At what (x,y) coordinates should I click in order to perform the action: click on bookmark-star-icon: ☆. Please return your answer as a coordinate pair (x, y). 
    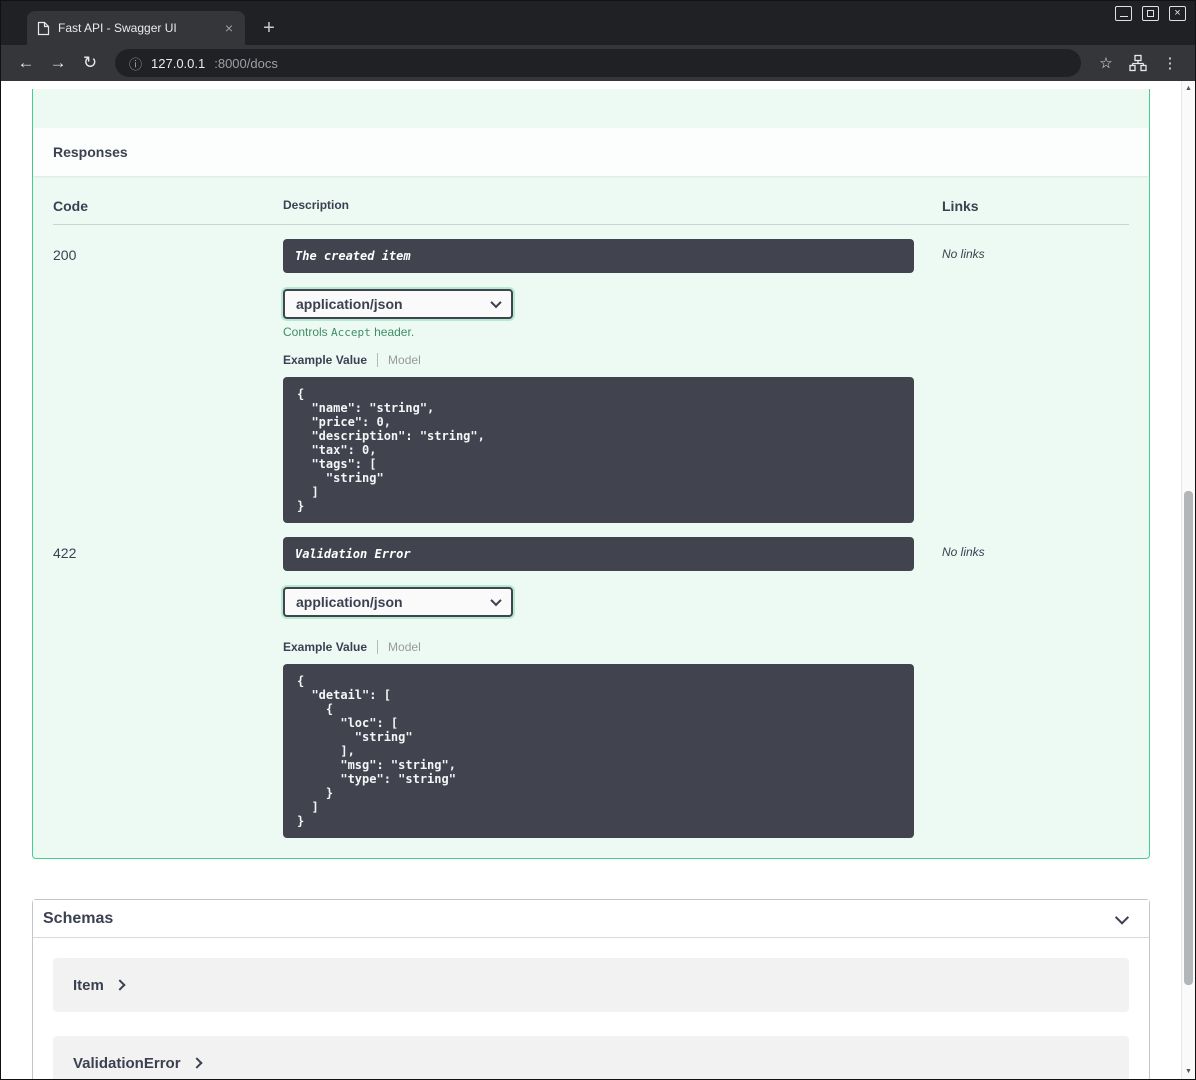
    Looking at the image, I should click on (1106, 63).